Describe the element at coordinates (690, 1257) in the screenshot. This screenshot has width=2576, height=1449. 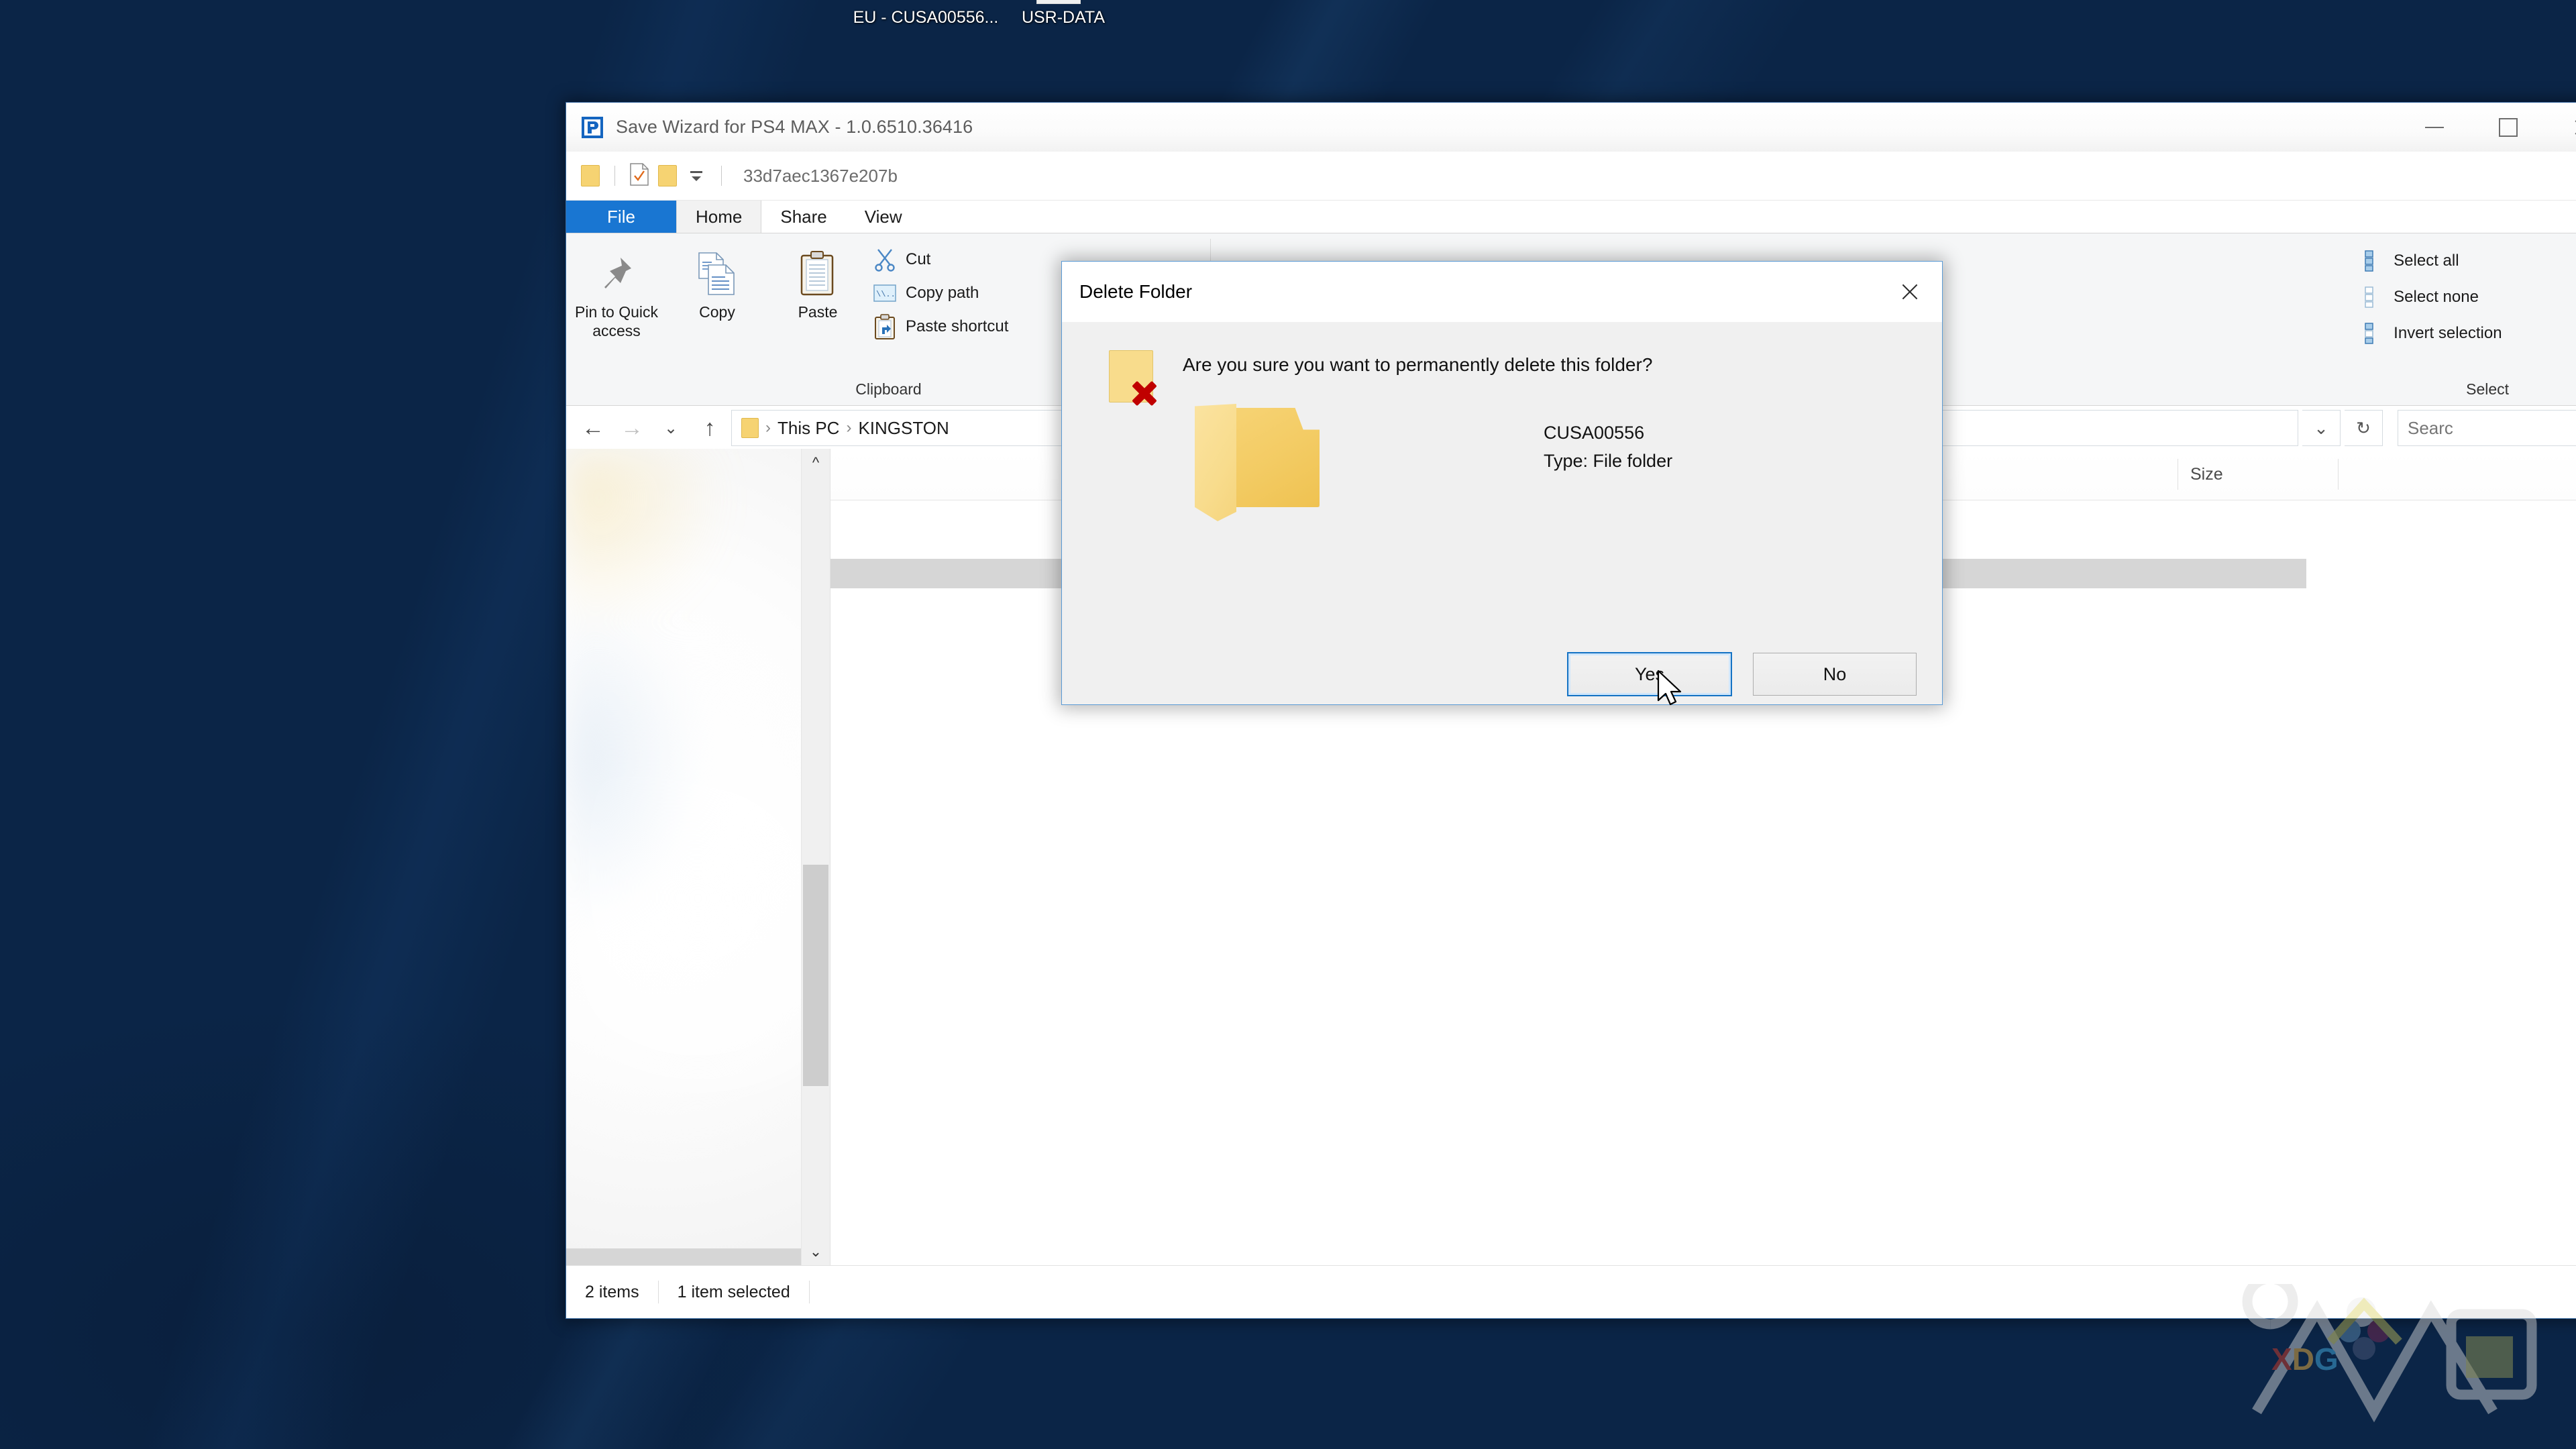
I see `horizontal-scrollbar` at that location.